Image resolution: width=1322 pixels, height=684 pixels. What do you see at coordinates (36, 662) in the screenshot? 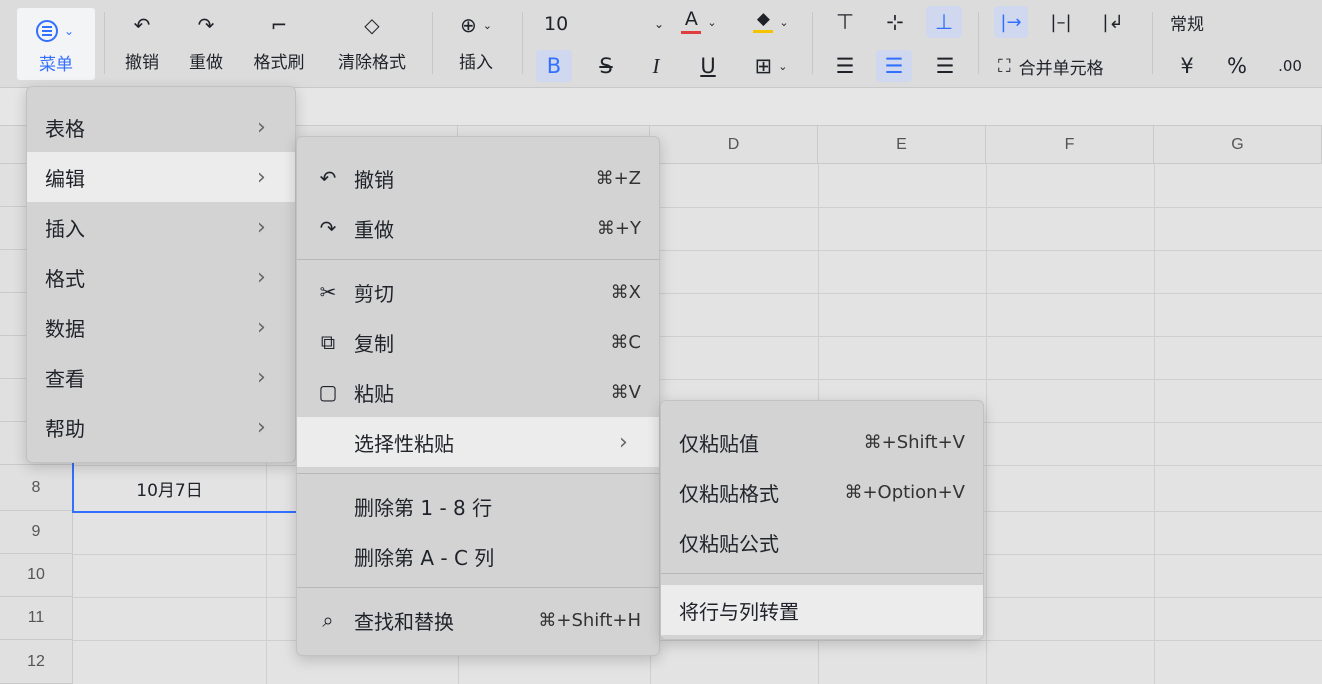
I see `row-header-12: 12` at bounding box center [36, 662].